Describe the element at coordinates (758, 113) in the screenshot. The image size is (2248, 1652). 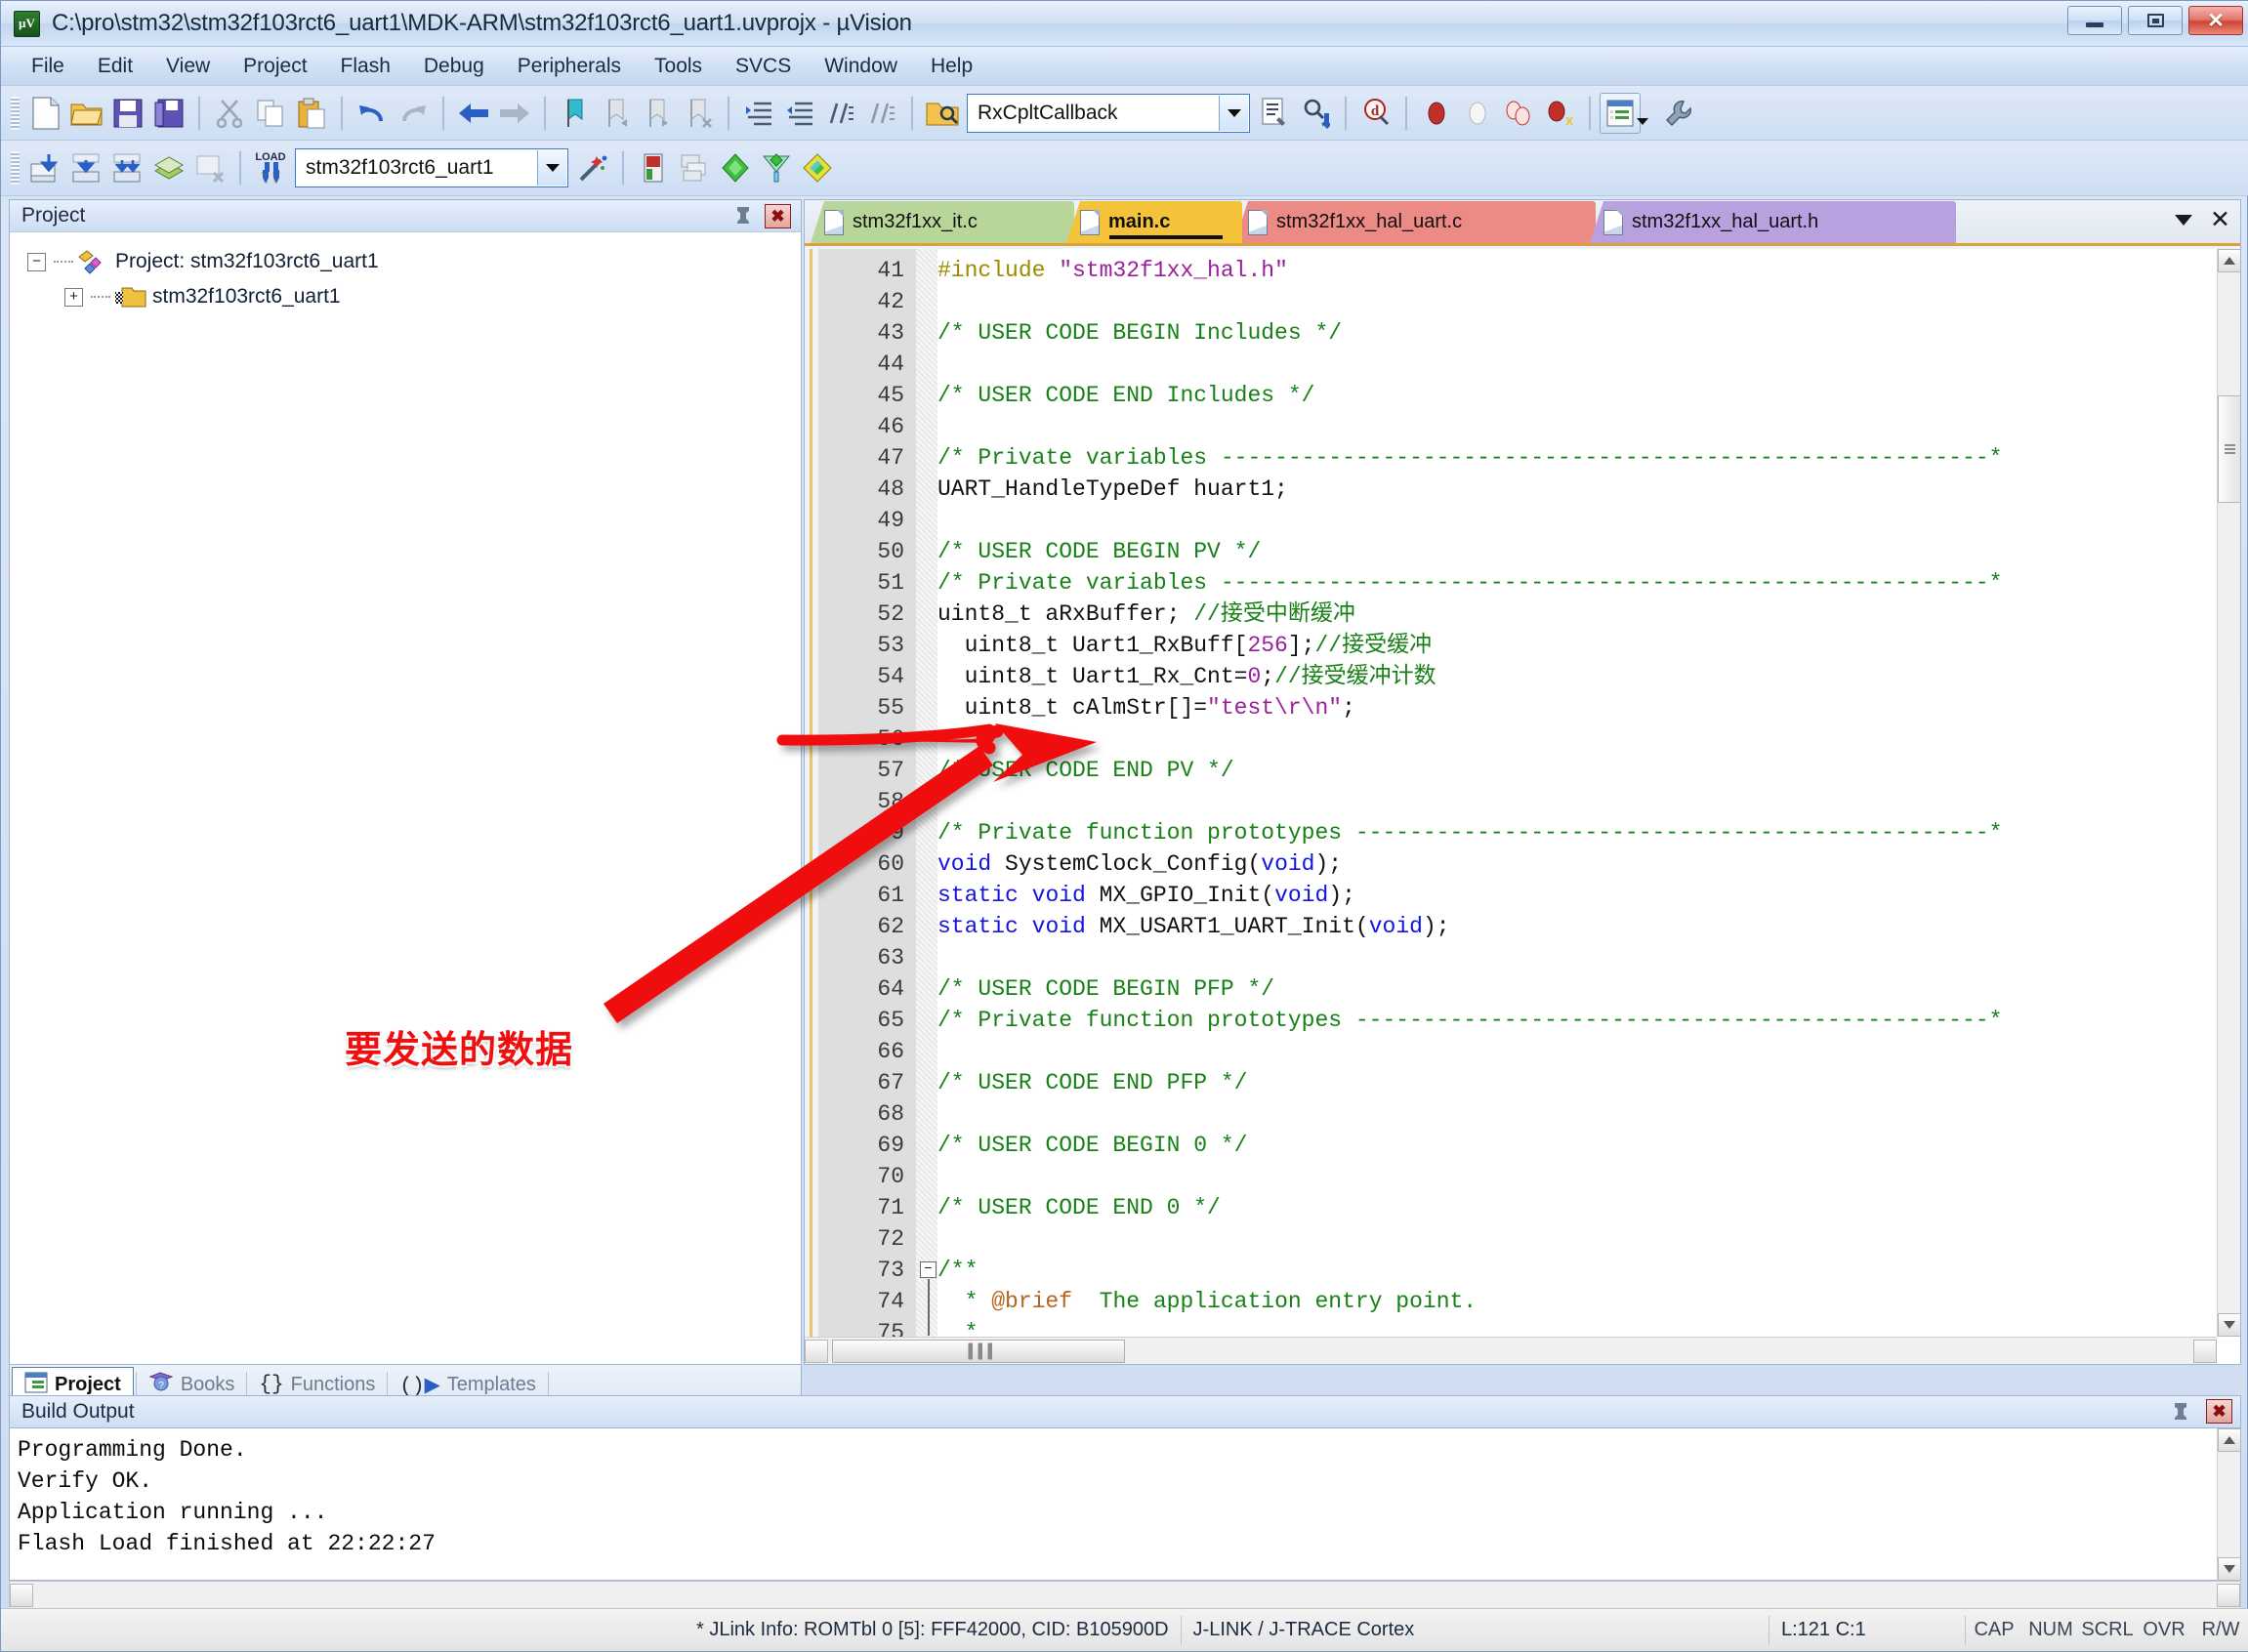
I see `indent-icon` at that location.